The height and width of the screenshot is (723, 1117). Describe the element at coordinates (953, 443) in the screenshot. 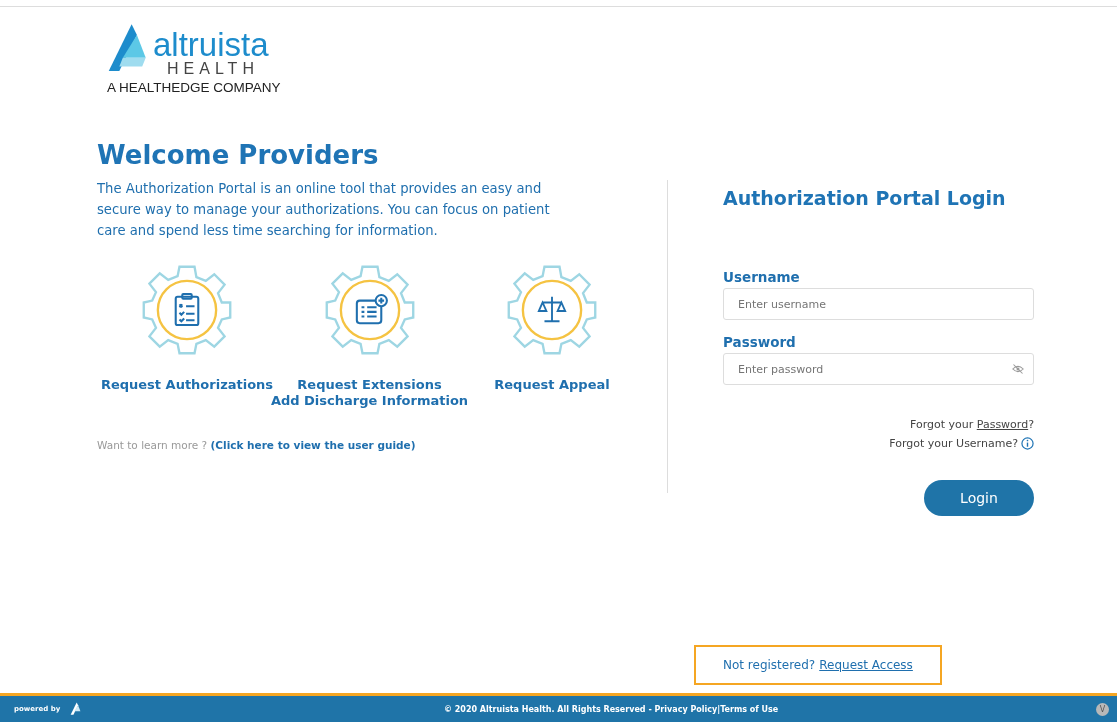

I see `forgot-username-text: Forgot your Username?` at that location.